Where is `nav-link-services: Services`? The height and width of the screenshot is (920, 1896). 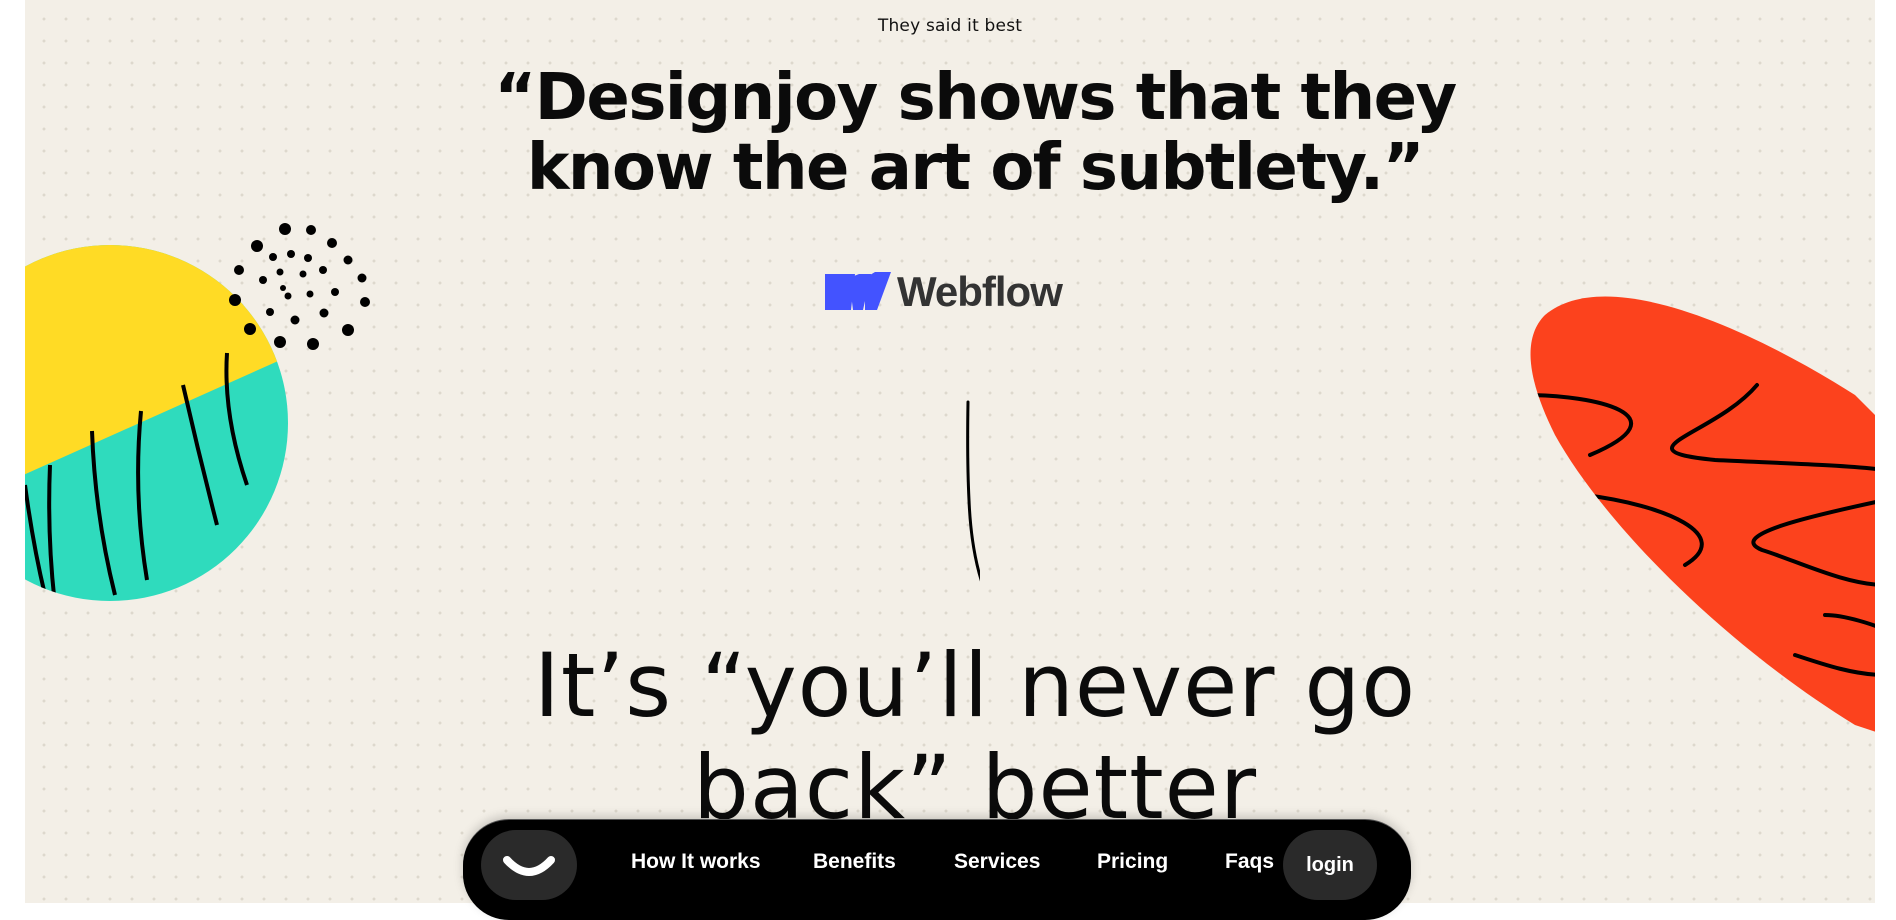
nav-link-services: Services is located at coordinates (997, 862).